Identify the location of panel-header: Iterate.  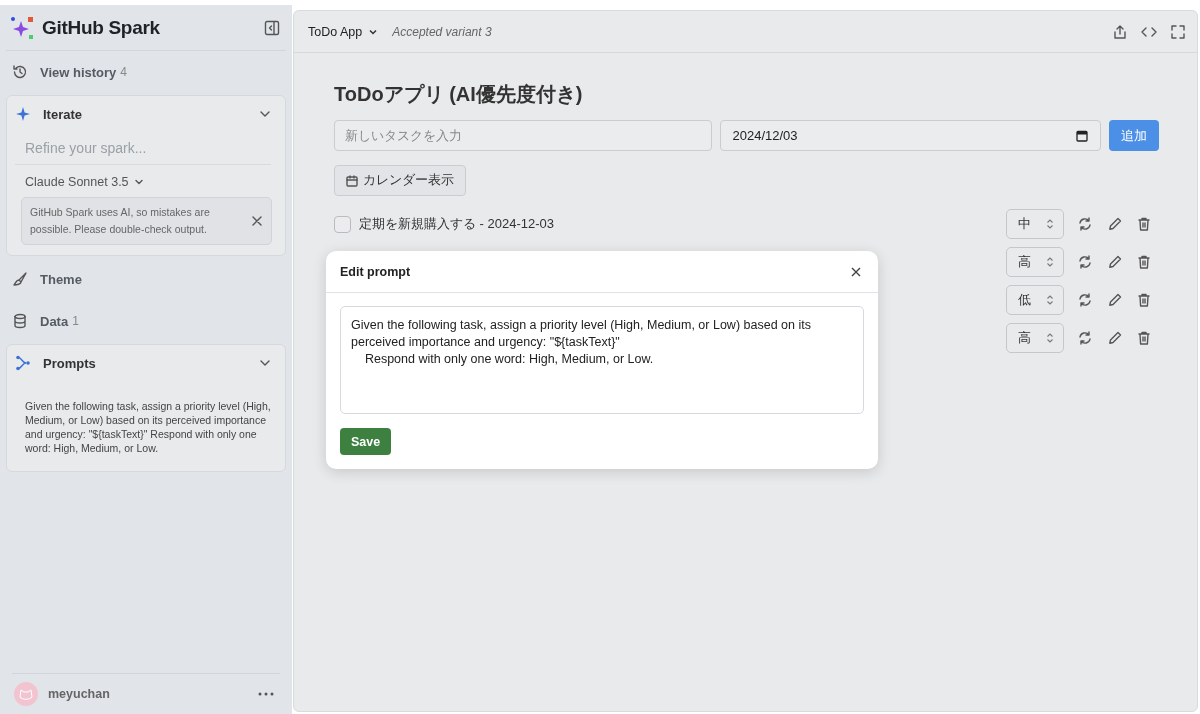
(143, 114).